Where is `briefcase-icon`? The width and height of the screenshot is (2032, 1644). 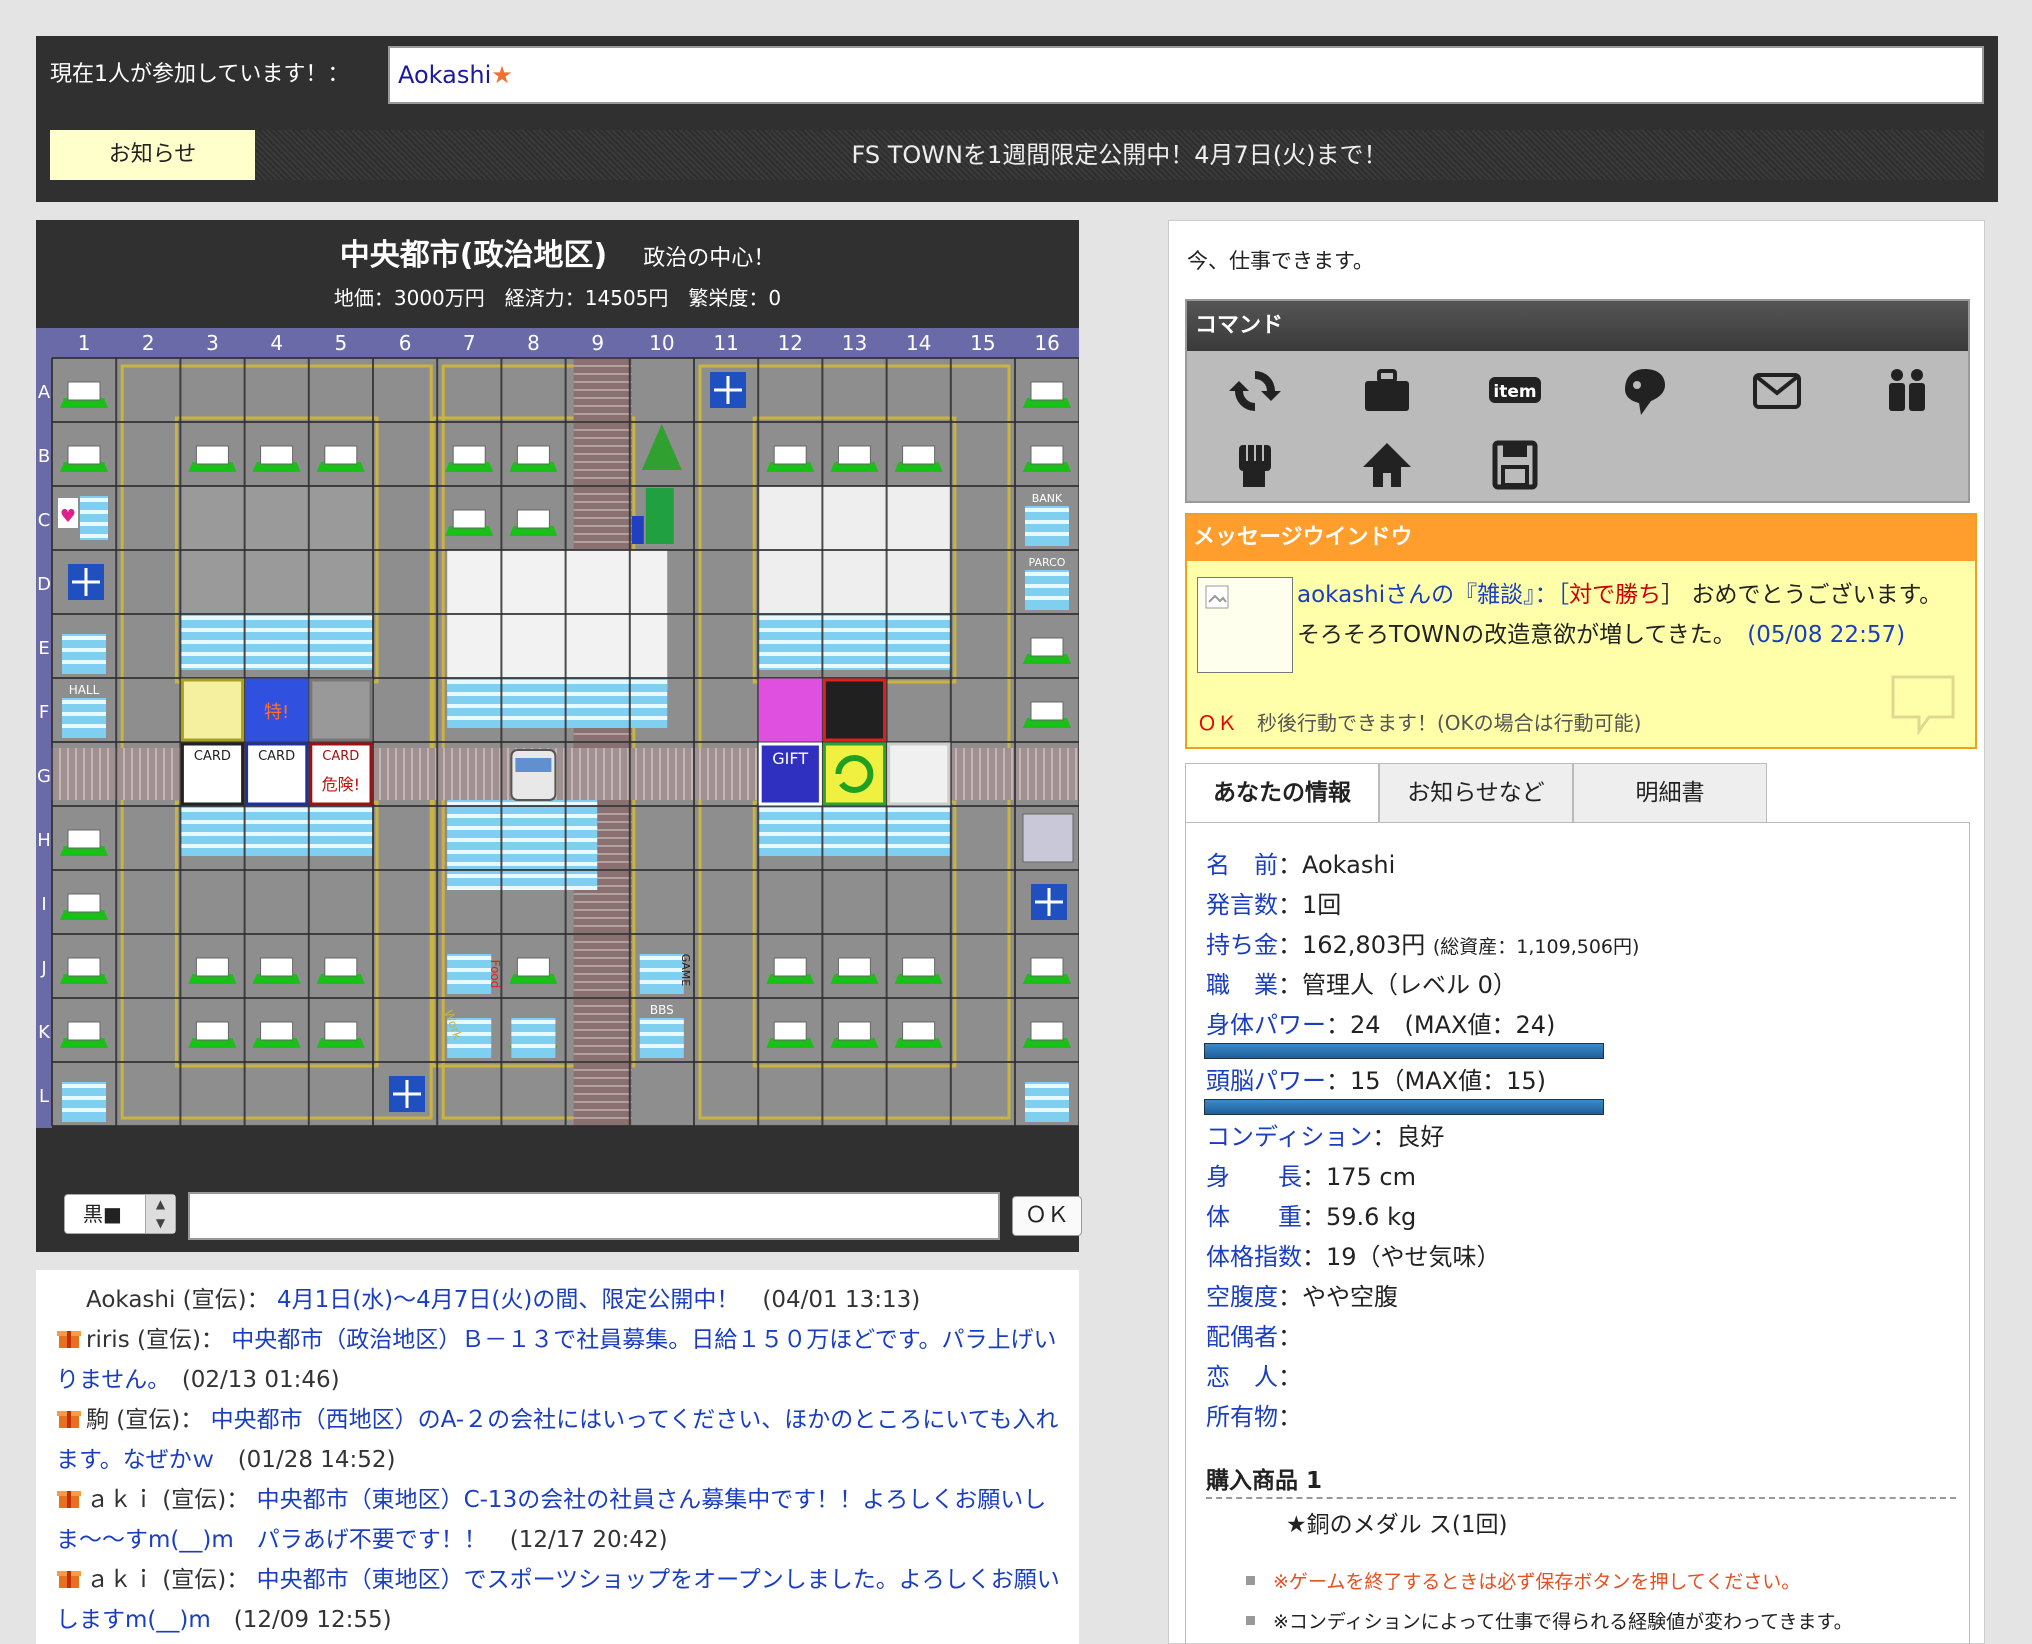 briefcase-icon is located at coordinates (1387, 391).